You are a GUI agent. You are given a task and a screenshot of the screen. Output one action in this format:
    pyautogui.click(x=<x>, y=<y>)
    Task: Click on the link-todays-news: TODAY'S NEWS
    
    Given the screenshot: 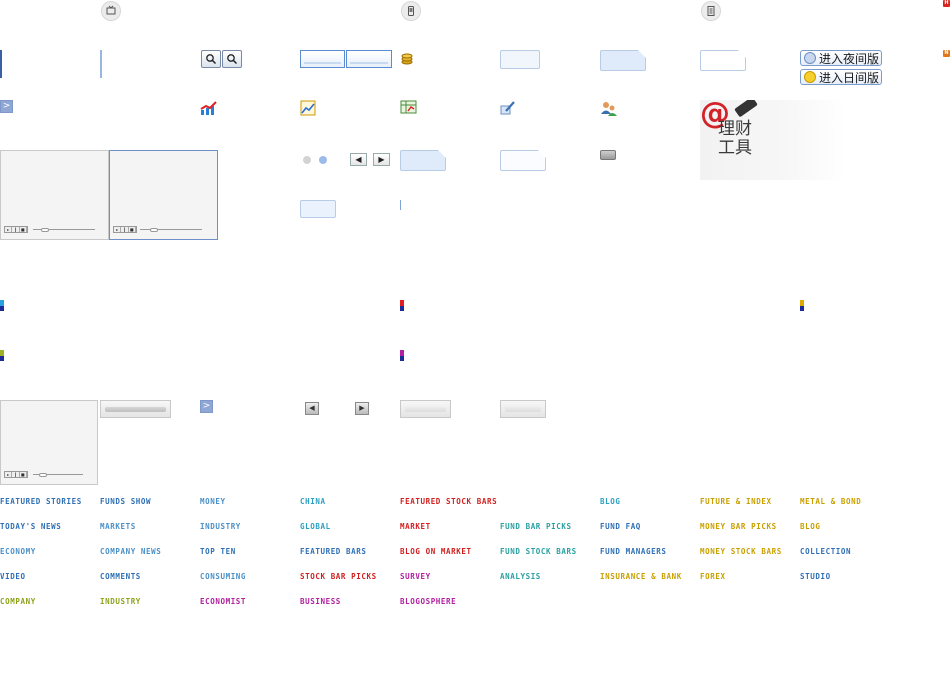 What is the action you would take?
    pyautogui.click(x=30, y=527)
    